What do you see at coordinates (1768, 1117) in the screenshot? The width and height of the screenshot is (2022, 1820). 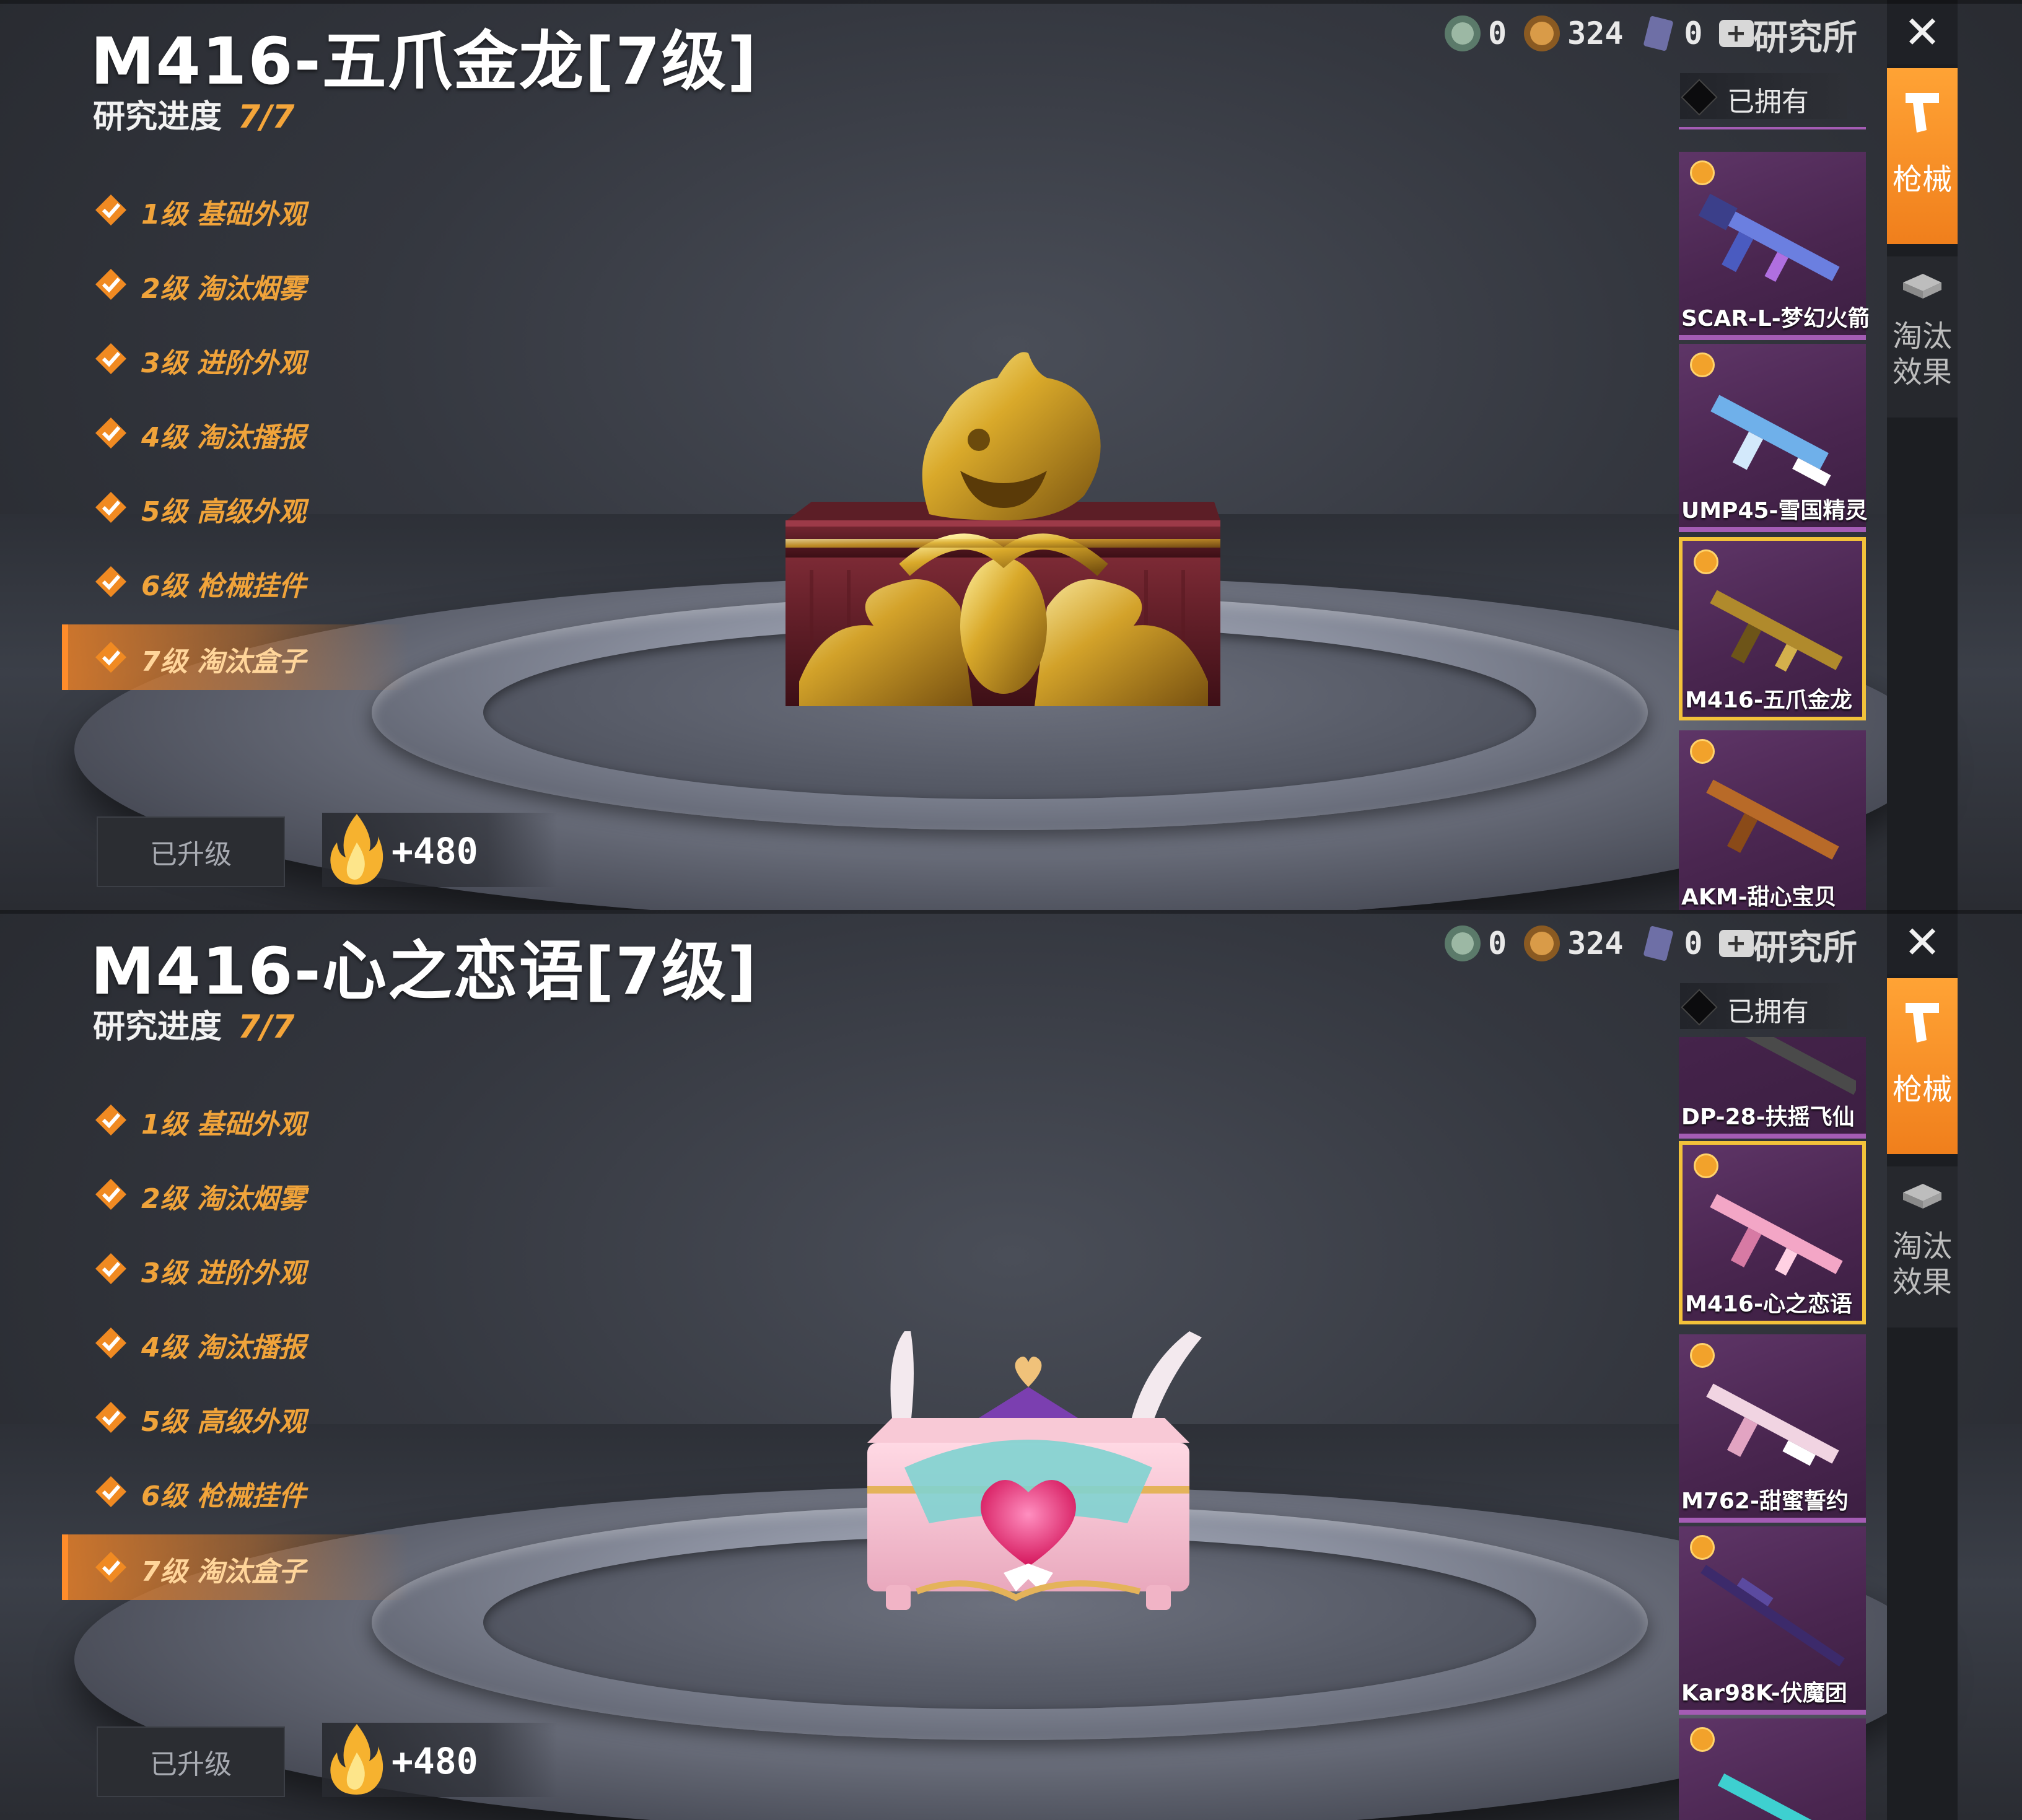 I see `skin-name: DP-28-扶摇飞仙` at bounding box center [1768, 1117].